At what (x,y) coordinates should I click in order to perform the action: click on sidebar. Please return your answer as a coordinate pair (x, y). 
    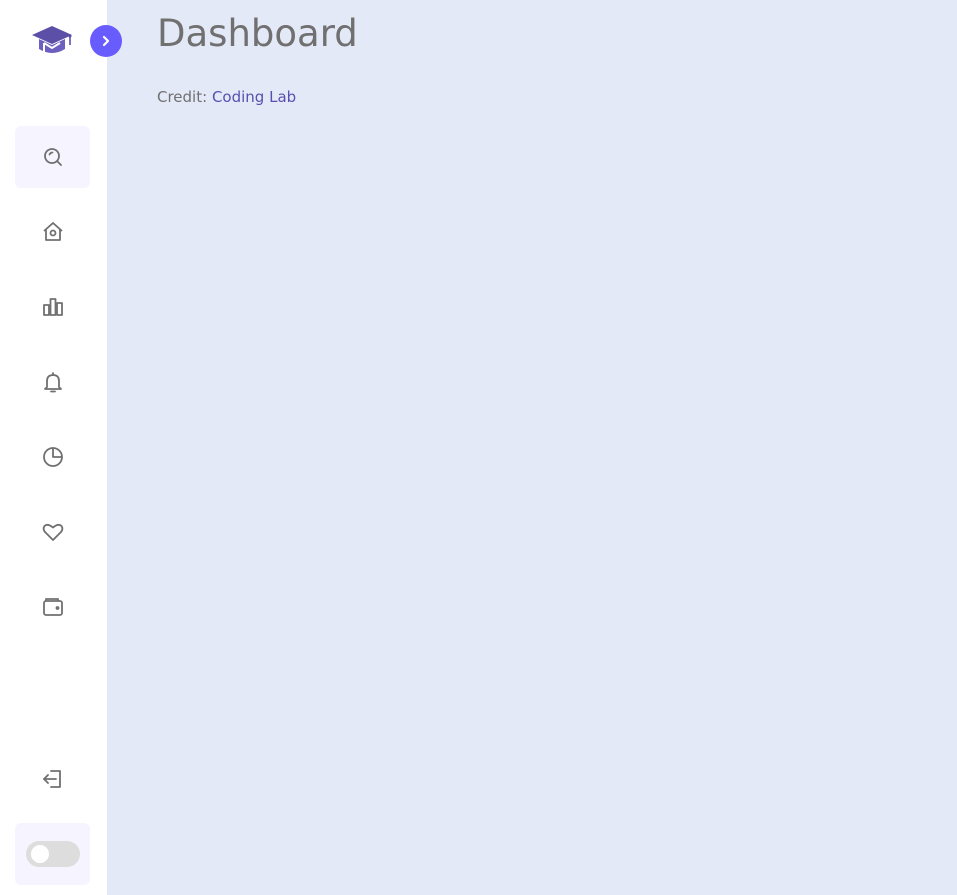
    Looking at the image, I should click on (61, 447).